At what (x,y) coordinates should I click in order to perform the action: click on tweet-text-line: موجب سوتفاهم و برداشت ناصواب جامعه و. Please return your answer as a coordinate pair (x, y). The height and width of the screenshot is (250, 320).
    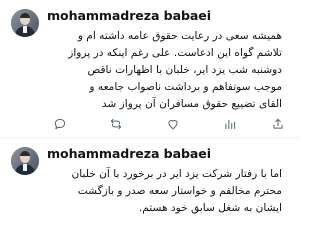
    Looking at the image, I should click on (185, 87).